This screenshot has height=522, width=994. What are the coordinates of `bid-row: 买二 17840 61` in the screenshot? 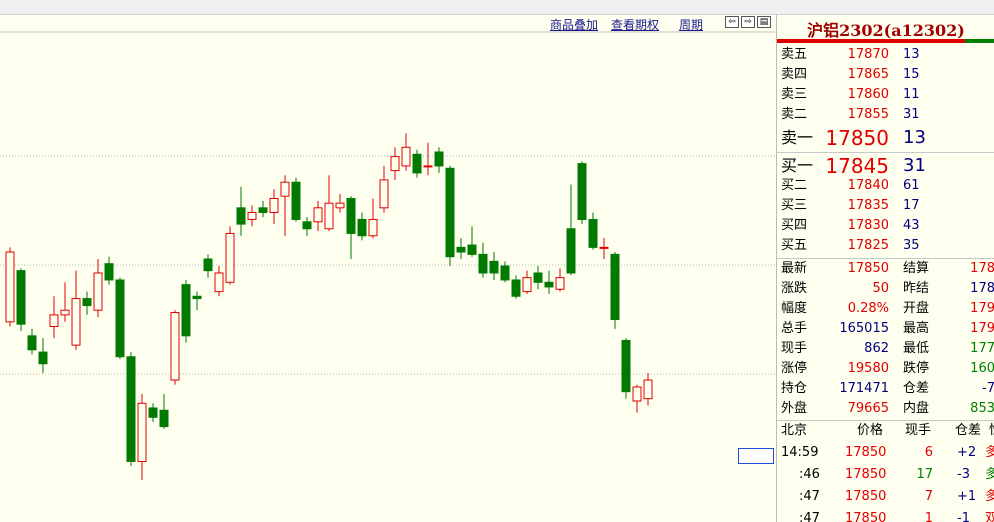 It's located at (885, 186).